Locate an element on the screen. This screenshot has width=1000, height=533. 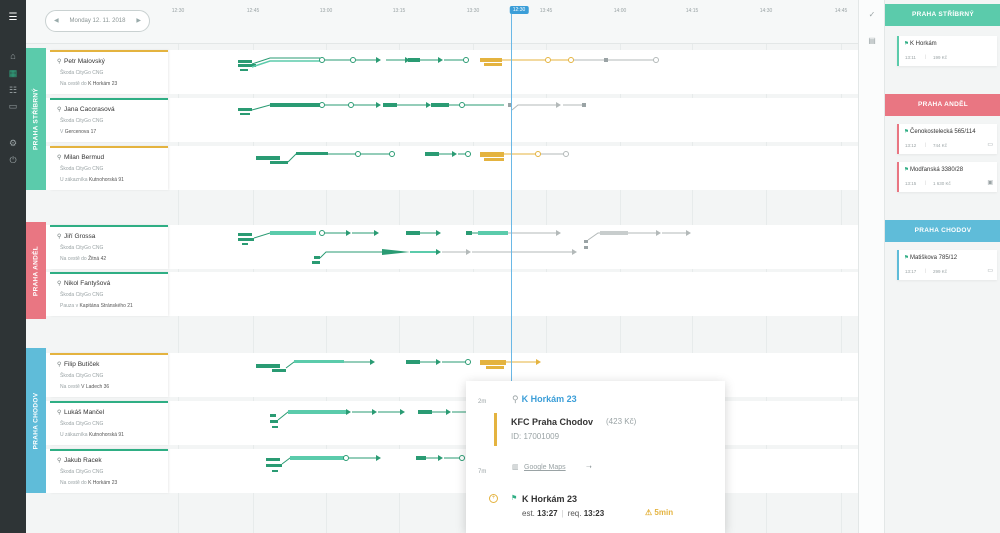
check-icon: ✓ is located at coordinates (872, 15).